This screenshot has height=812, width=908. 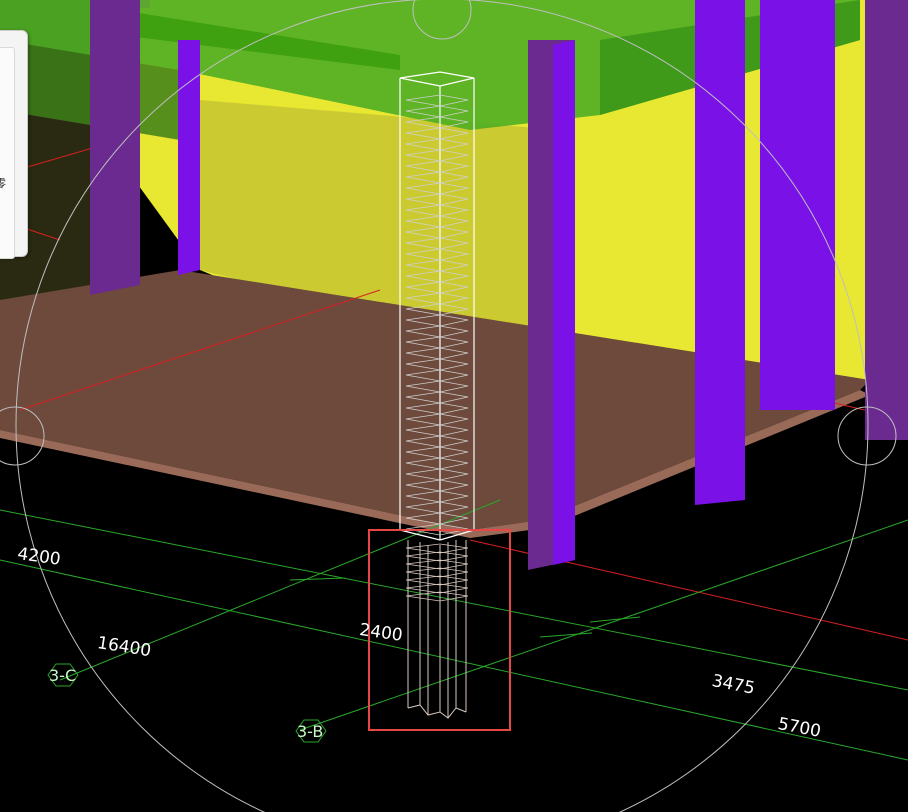 What do you see at coordinates (564, 302) in the screenshot?
I see `column-mid` at bounding box center [564, 302].